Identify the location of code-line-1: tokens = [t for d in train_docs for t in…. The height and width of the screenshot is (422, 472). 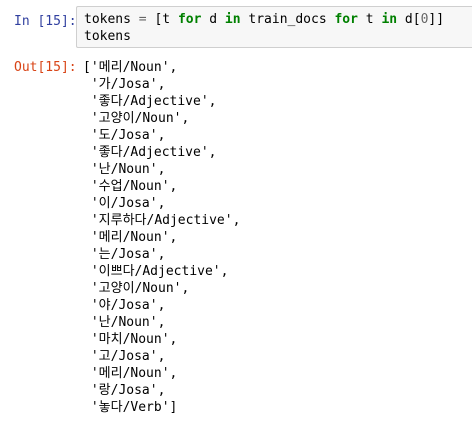
(264, 19).